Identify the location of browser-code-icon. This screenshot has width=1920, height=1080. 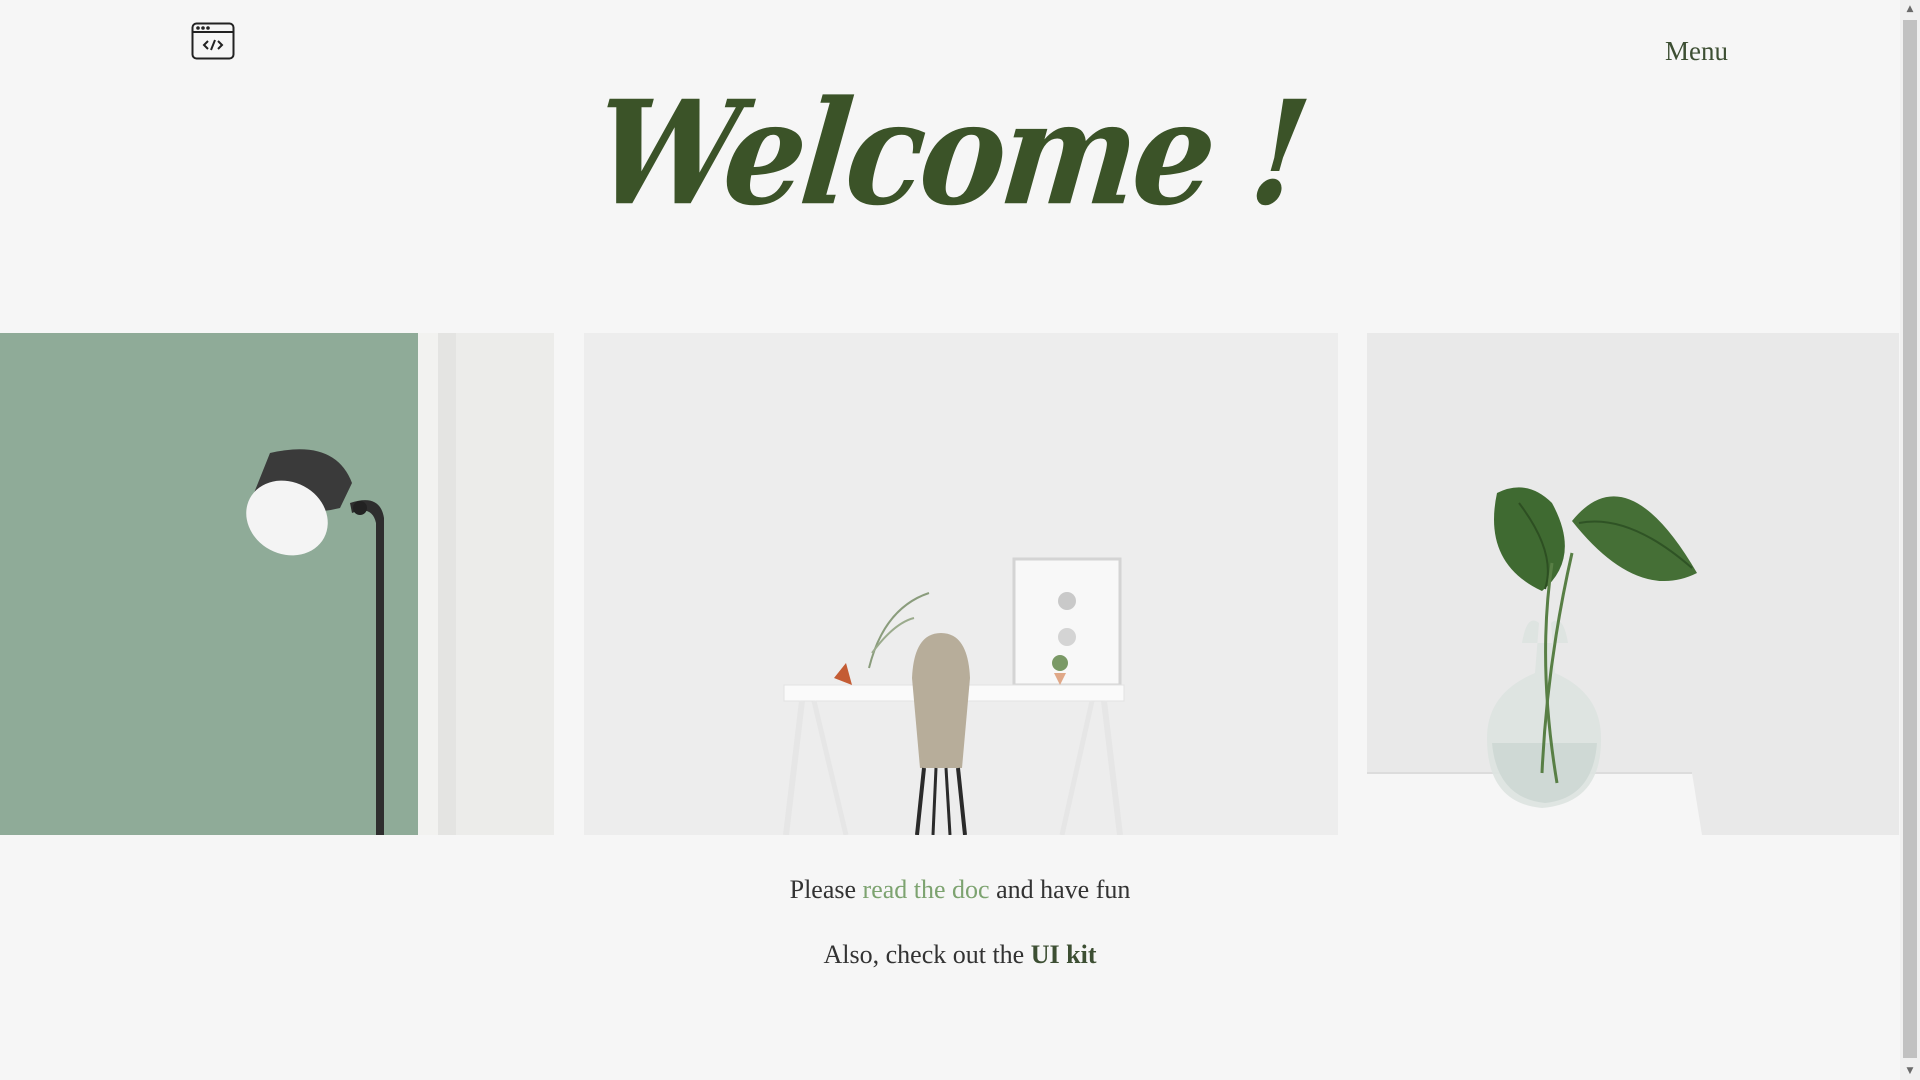
(213, 41).